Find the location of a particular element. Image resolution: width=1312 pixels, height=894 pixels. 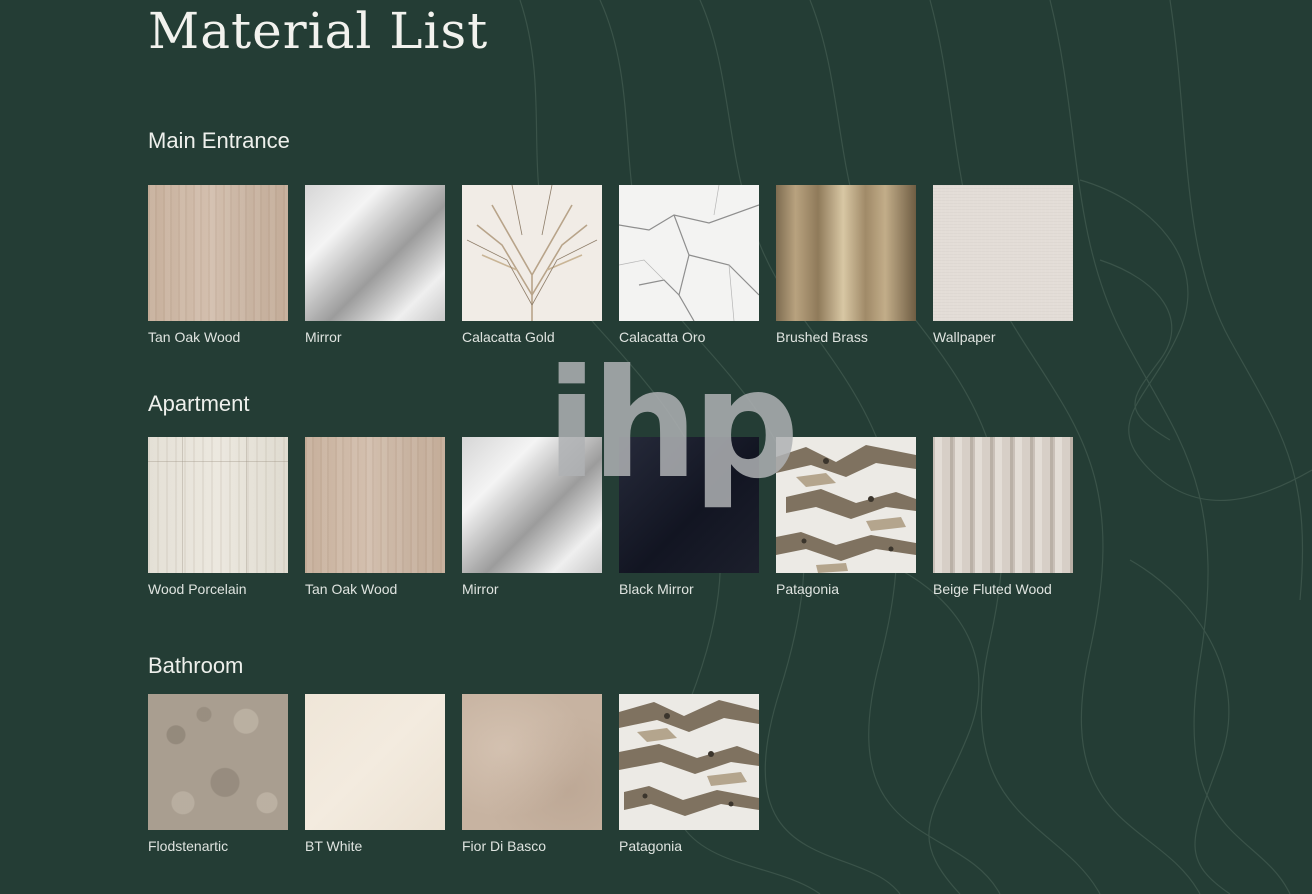

wallpaper-swatch is located at coordinates (1003, 253).